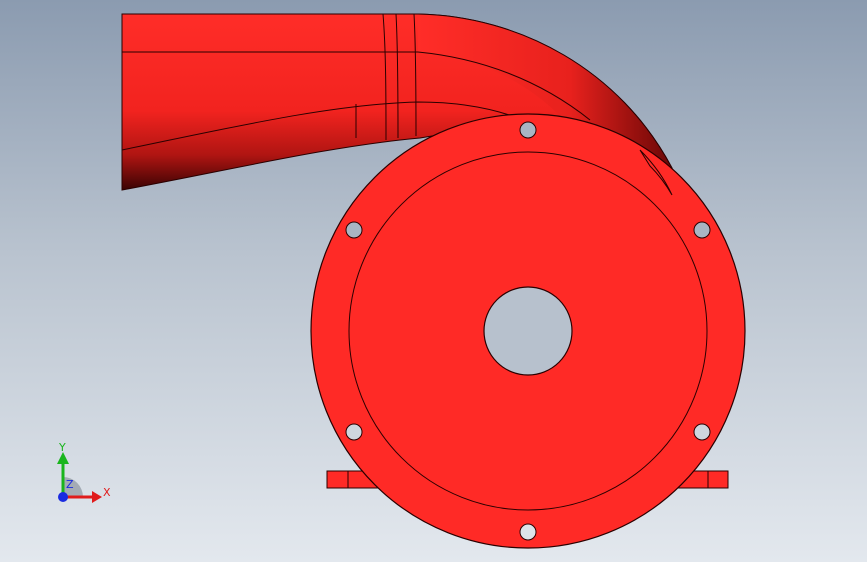  Describe the element at coordinates (62, 447) in the screenshot. I see `y-axis-label: Y` at that location.